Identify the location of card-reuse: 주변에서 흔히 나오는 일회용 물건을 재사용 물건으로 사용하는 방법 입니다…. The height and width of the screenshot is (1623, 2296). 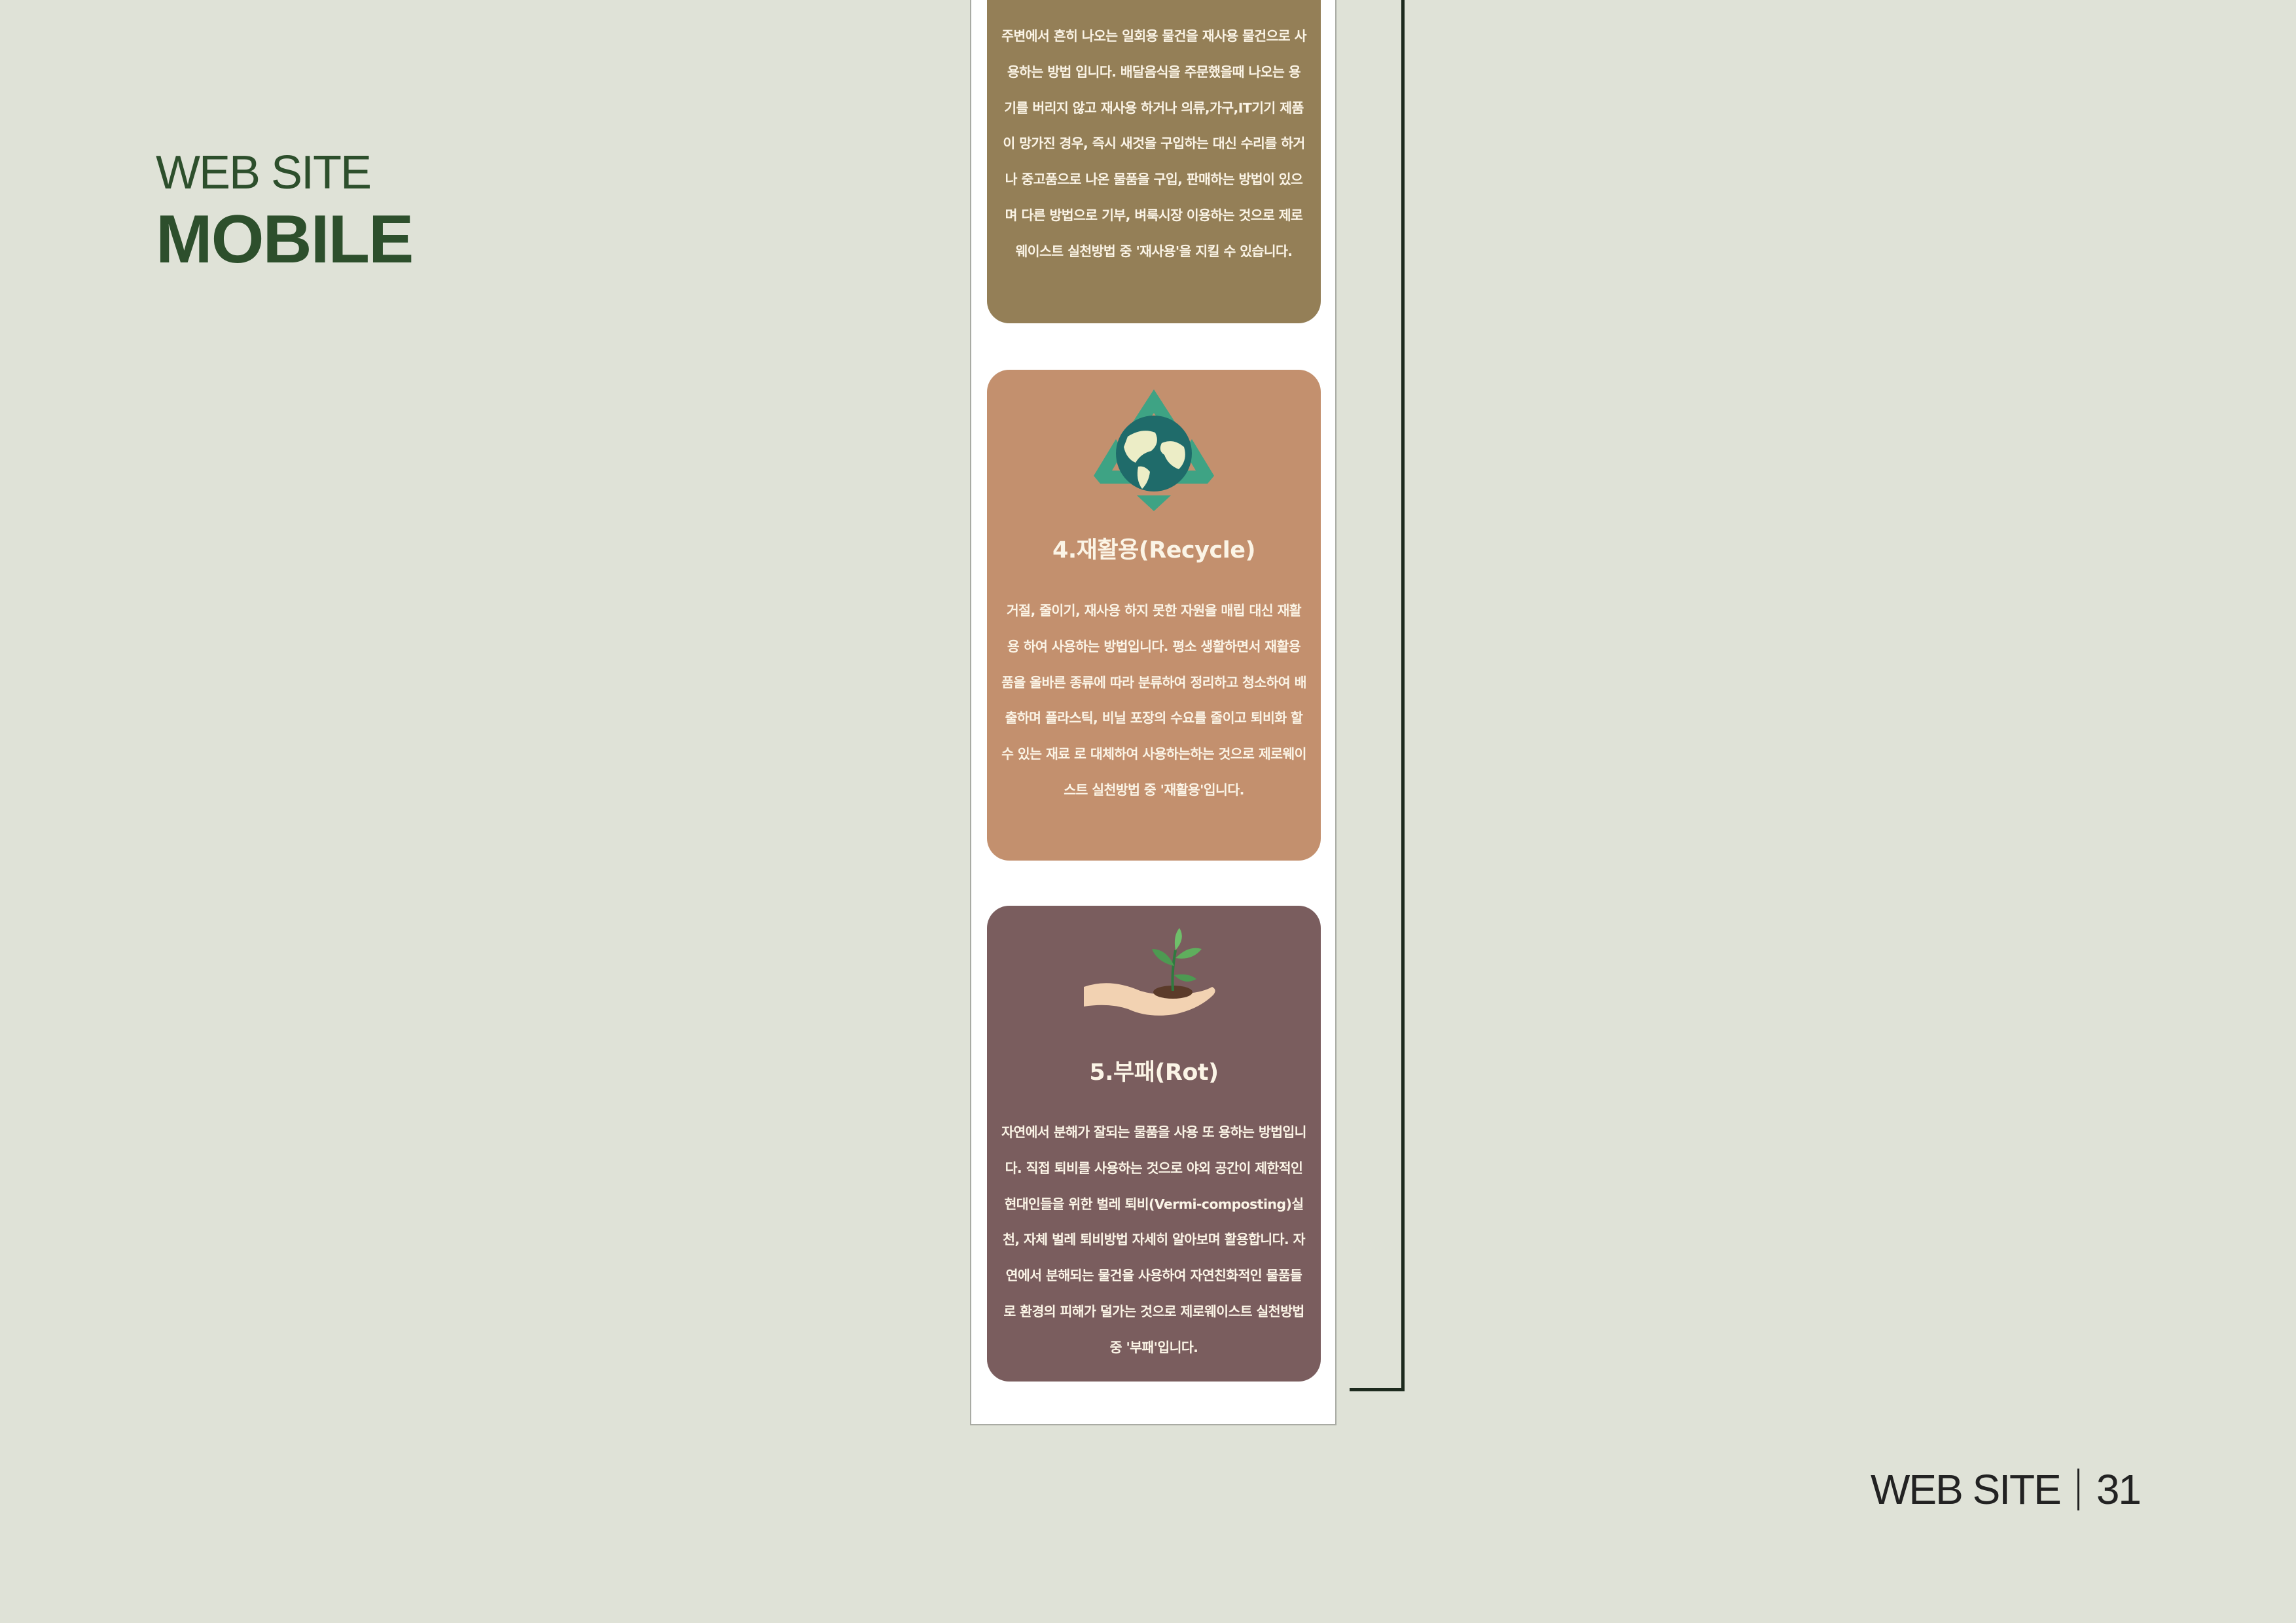
(1154, 161).